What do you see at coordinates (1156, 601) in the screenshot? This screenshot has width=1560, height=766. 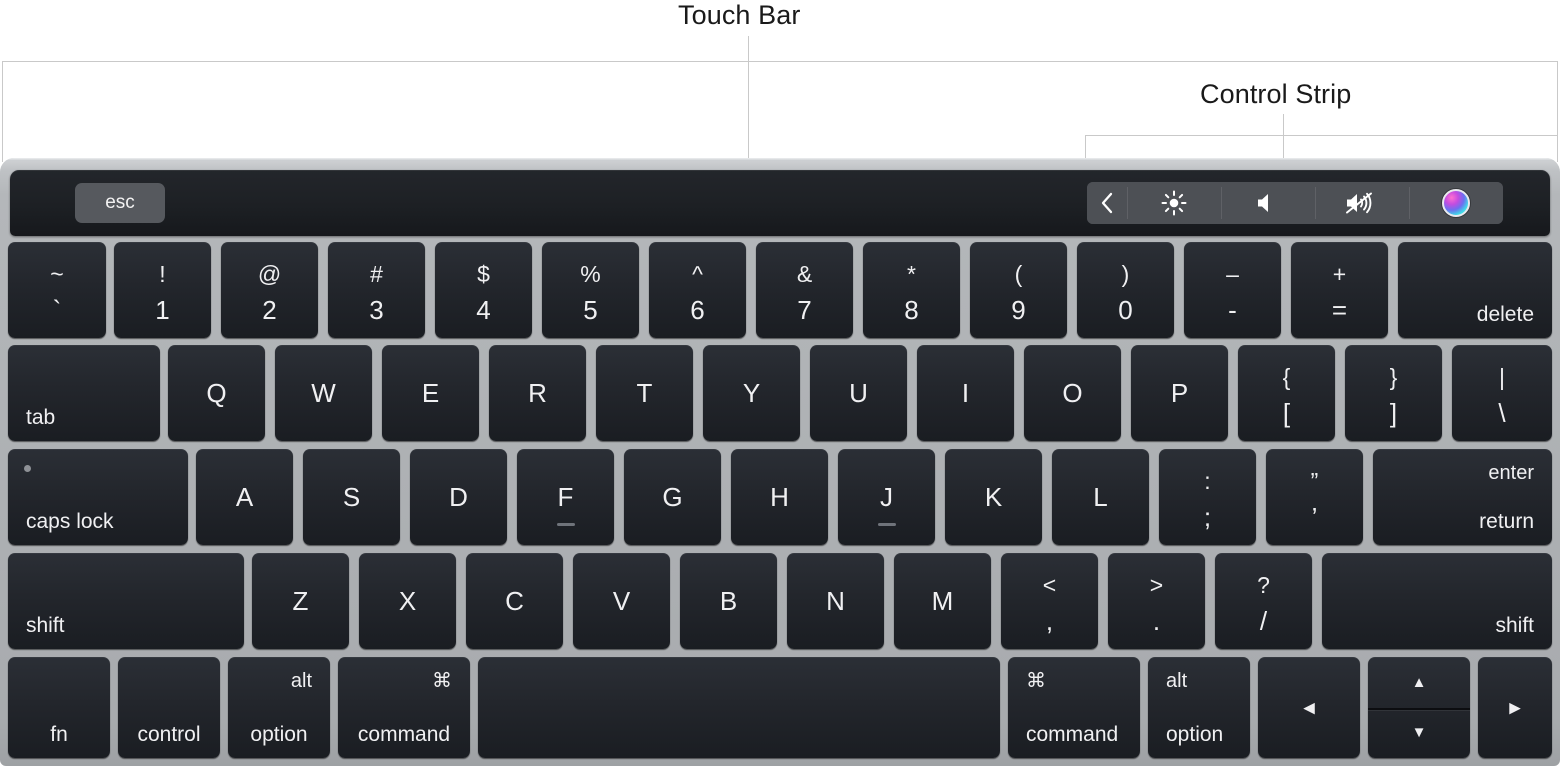 I see `key-period: > .` at bounding box center [1156, 601].